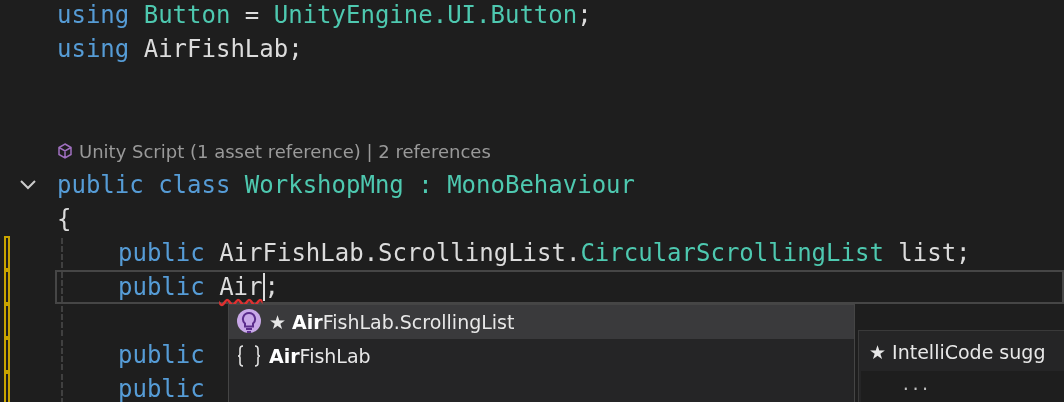 The width and height of the screenshot is (1064, 402). Describe the element at coordinates (434, 151) in the screenshot. I see `codelens-references: 2 references` at that location.